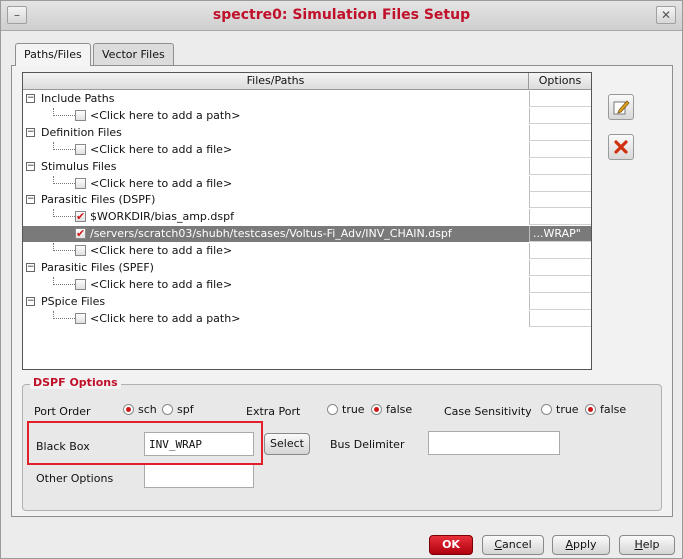 The image size is (683, 559). What do you see at coordinates (513, 545) in the screenshot?
I see `cancel-button: Cancel` at bounding box center [513, 545].